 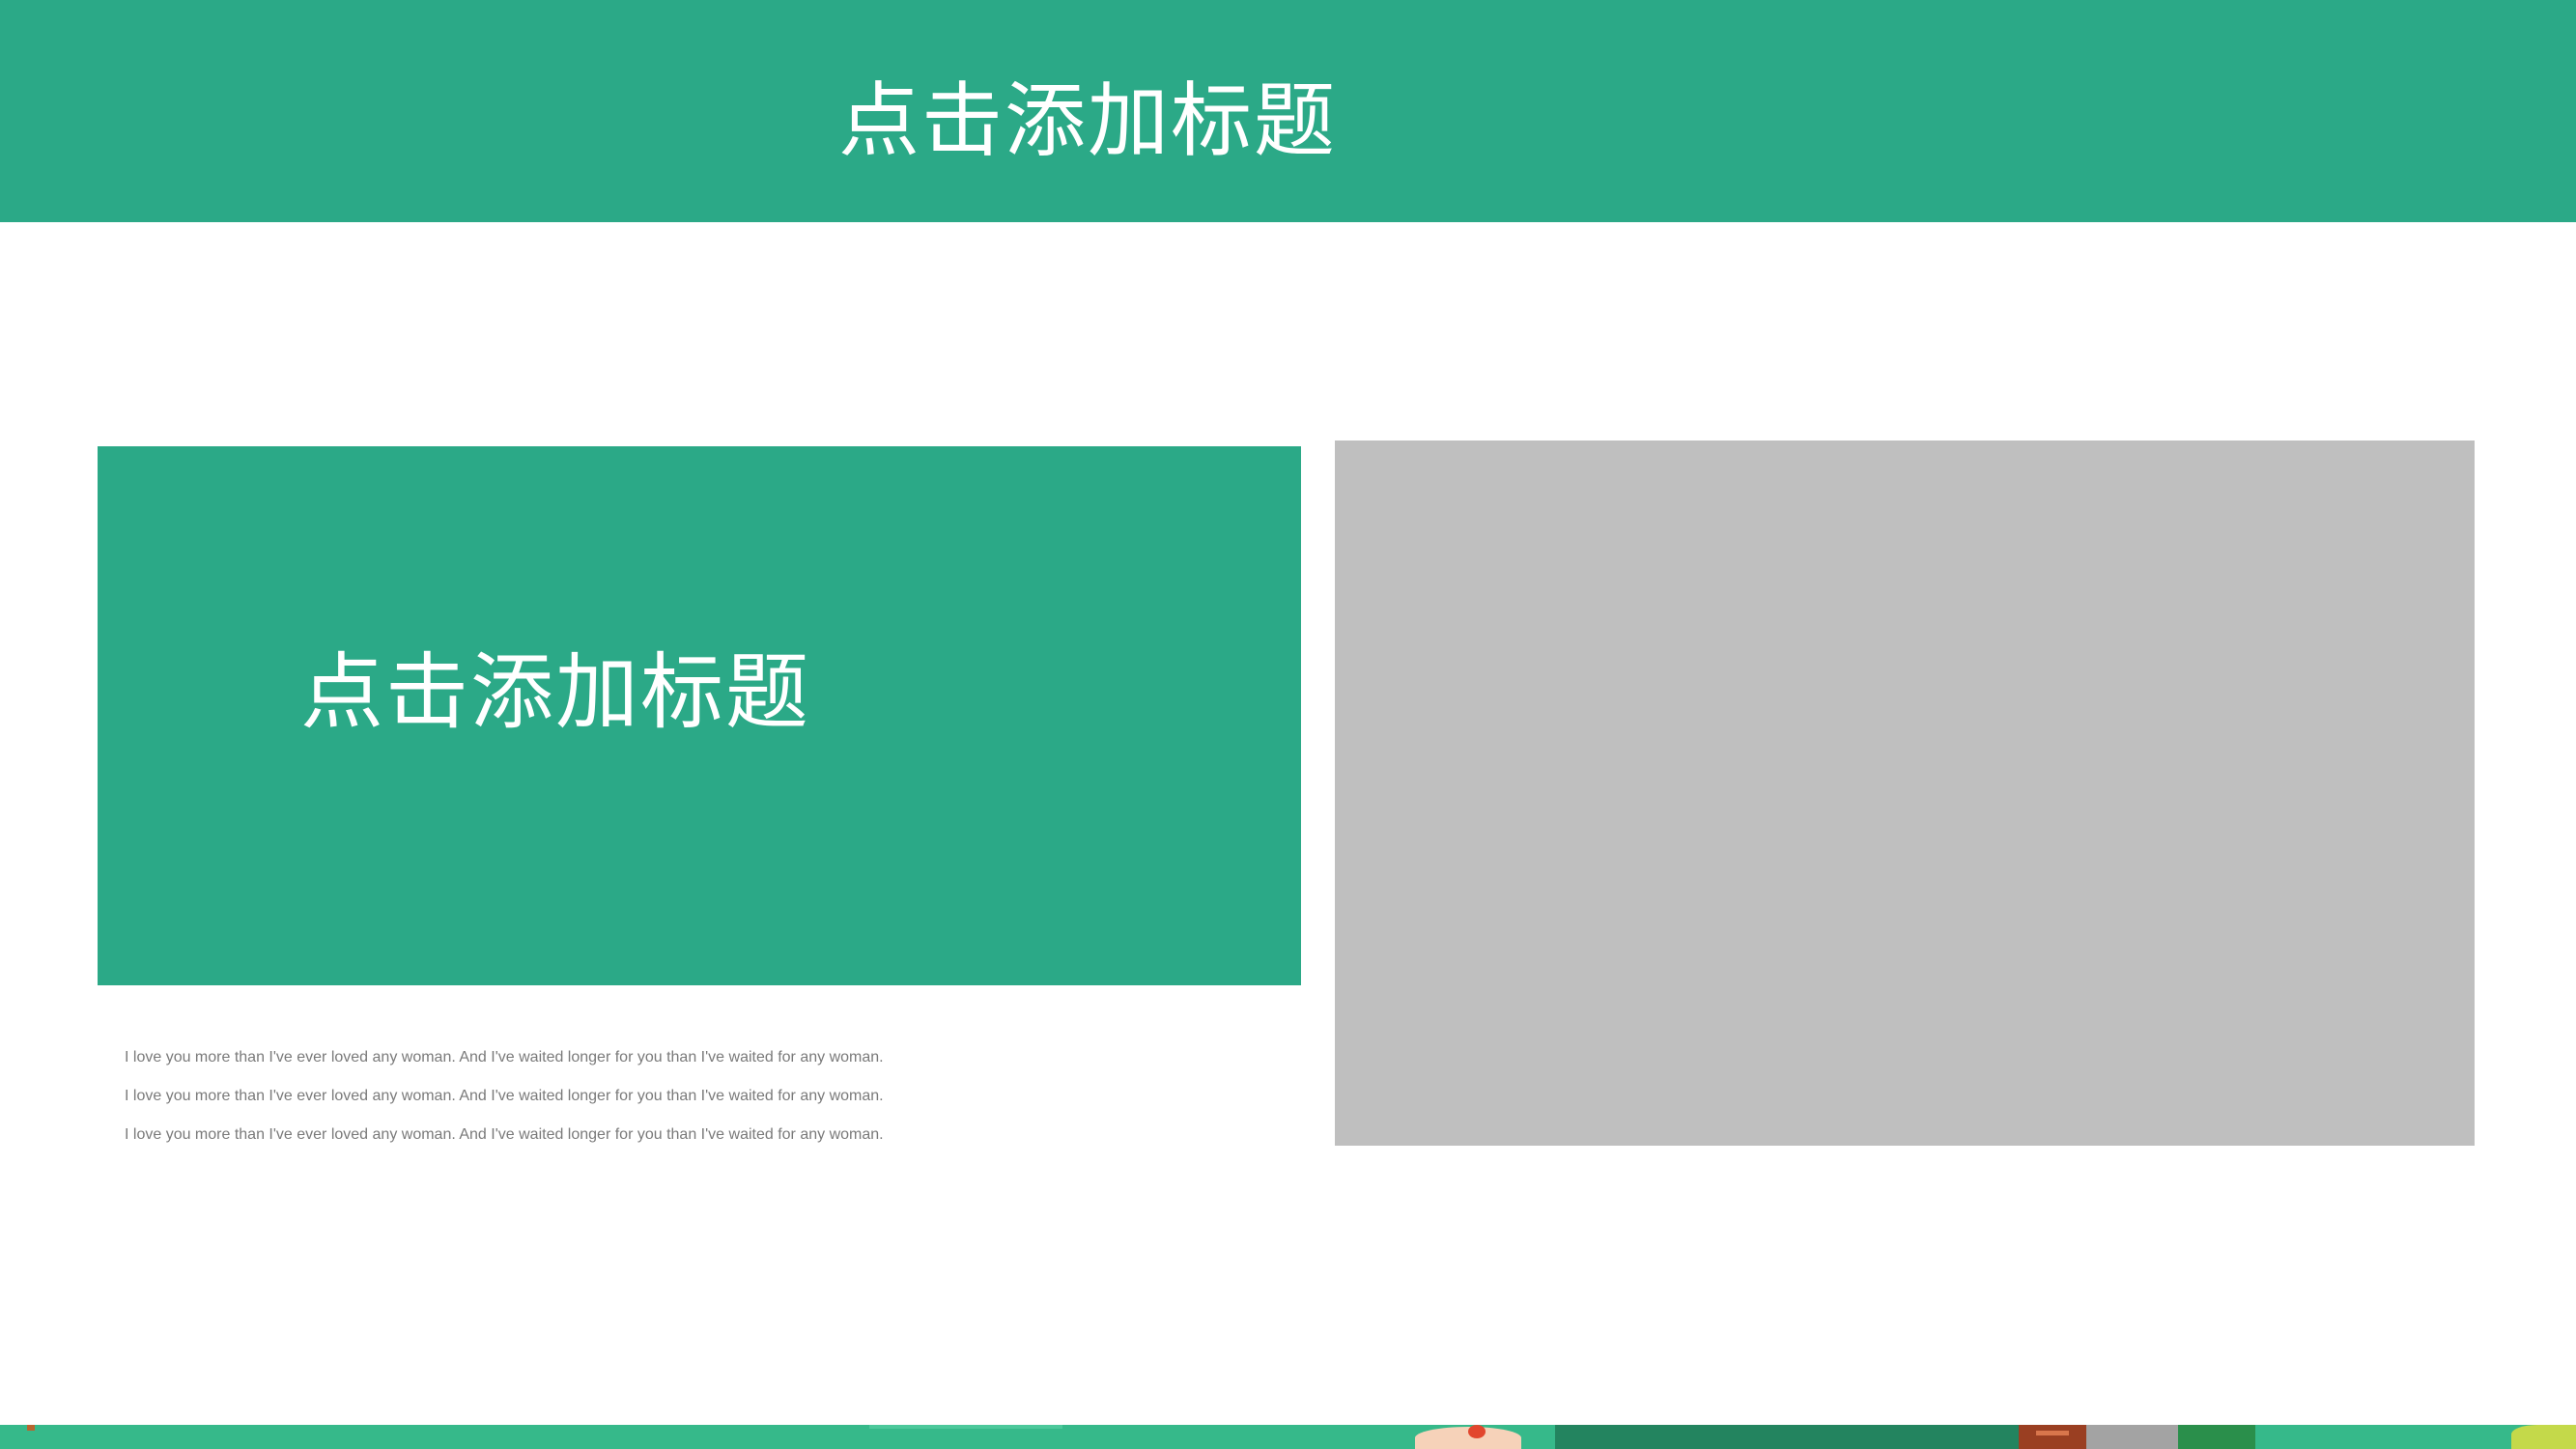 What do you see at coordinates (1087, 121) in the screenshot?
I see `header-title: 点击添加标题` at bounding box center [1087, 121].